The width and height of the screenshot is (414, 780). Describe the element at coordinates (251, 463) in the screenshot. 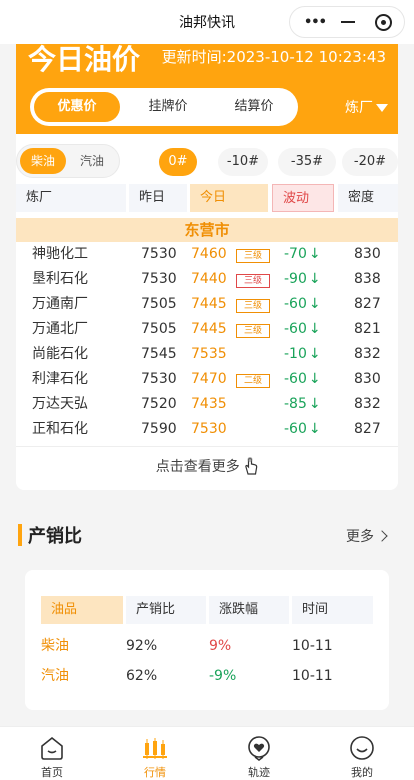

I see `pointer-hand-icon` at that location.